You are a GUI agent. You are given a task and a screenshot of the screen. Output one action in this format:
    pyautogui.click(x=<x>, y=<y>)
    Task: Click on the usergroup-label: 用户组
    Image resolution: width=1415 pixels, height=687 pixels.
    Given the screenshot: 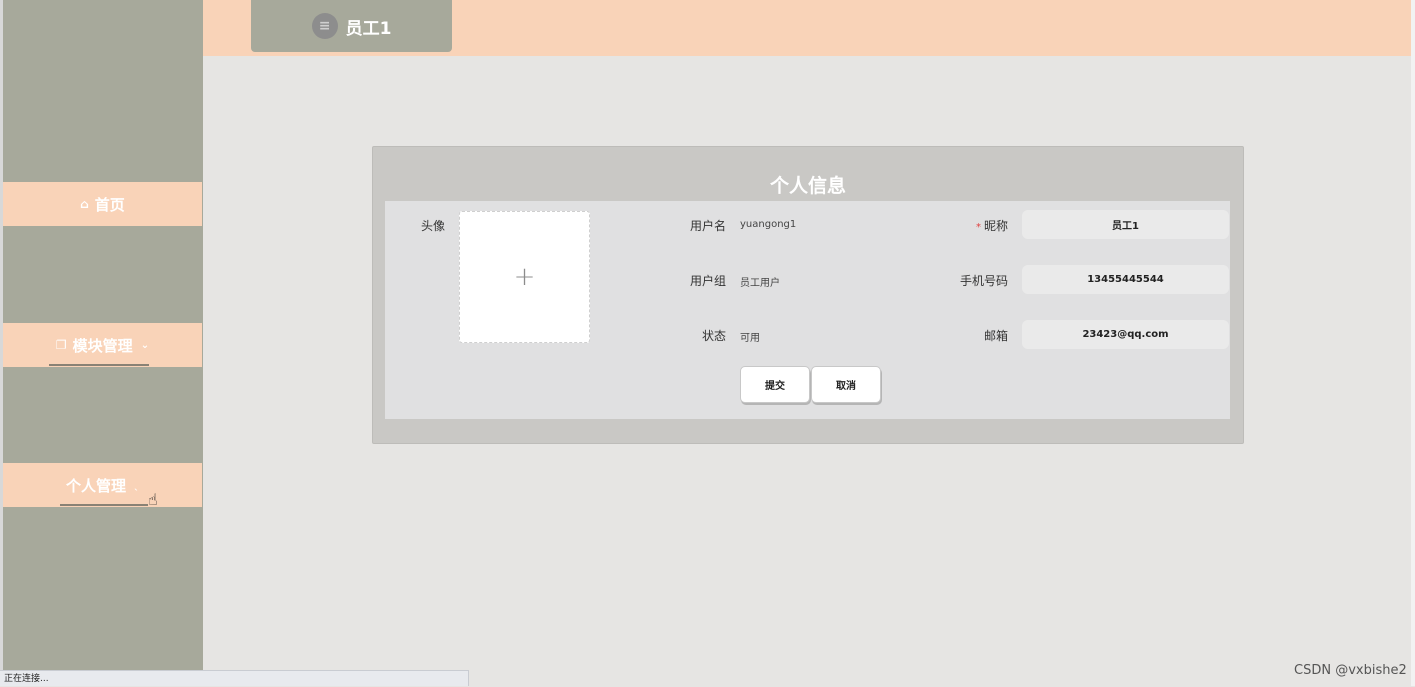 What is the action you would take?
    pyautogui.click(x=707, y=281)
    